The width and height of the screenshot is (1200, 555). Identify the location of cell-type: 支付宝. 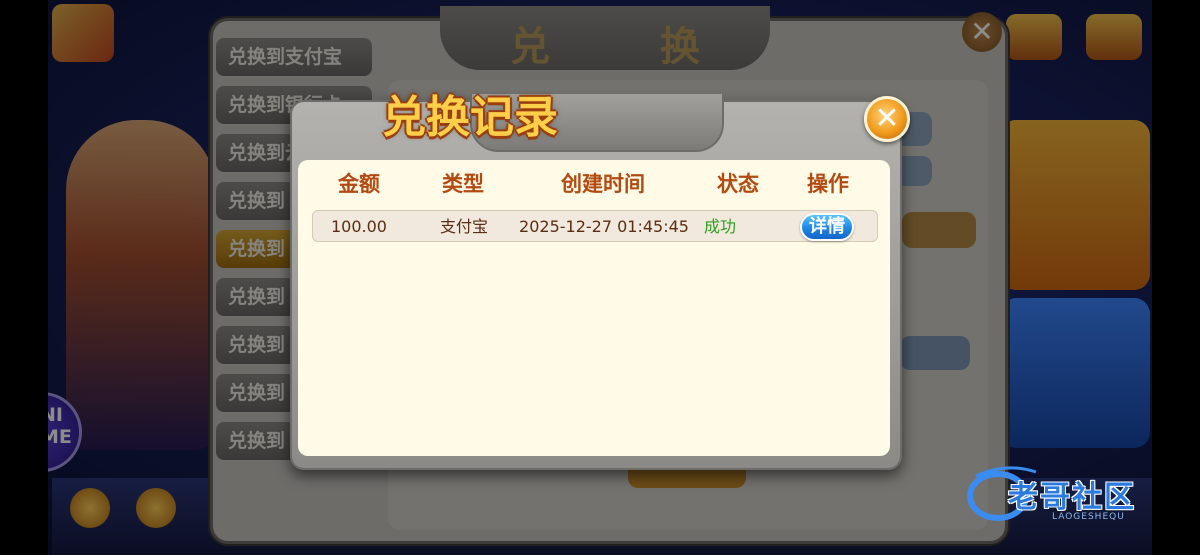
(463, 226).